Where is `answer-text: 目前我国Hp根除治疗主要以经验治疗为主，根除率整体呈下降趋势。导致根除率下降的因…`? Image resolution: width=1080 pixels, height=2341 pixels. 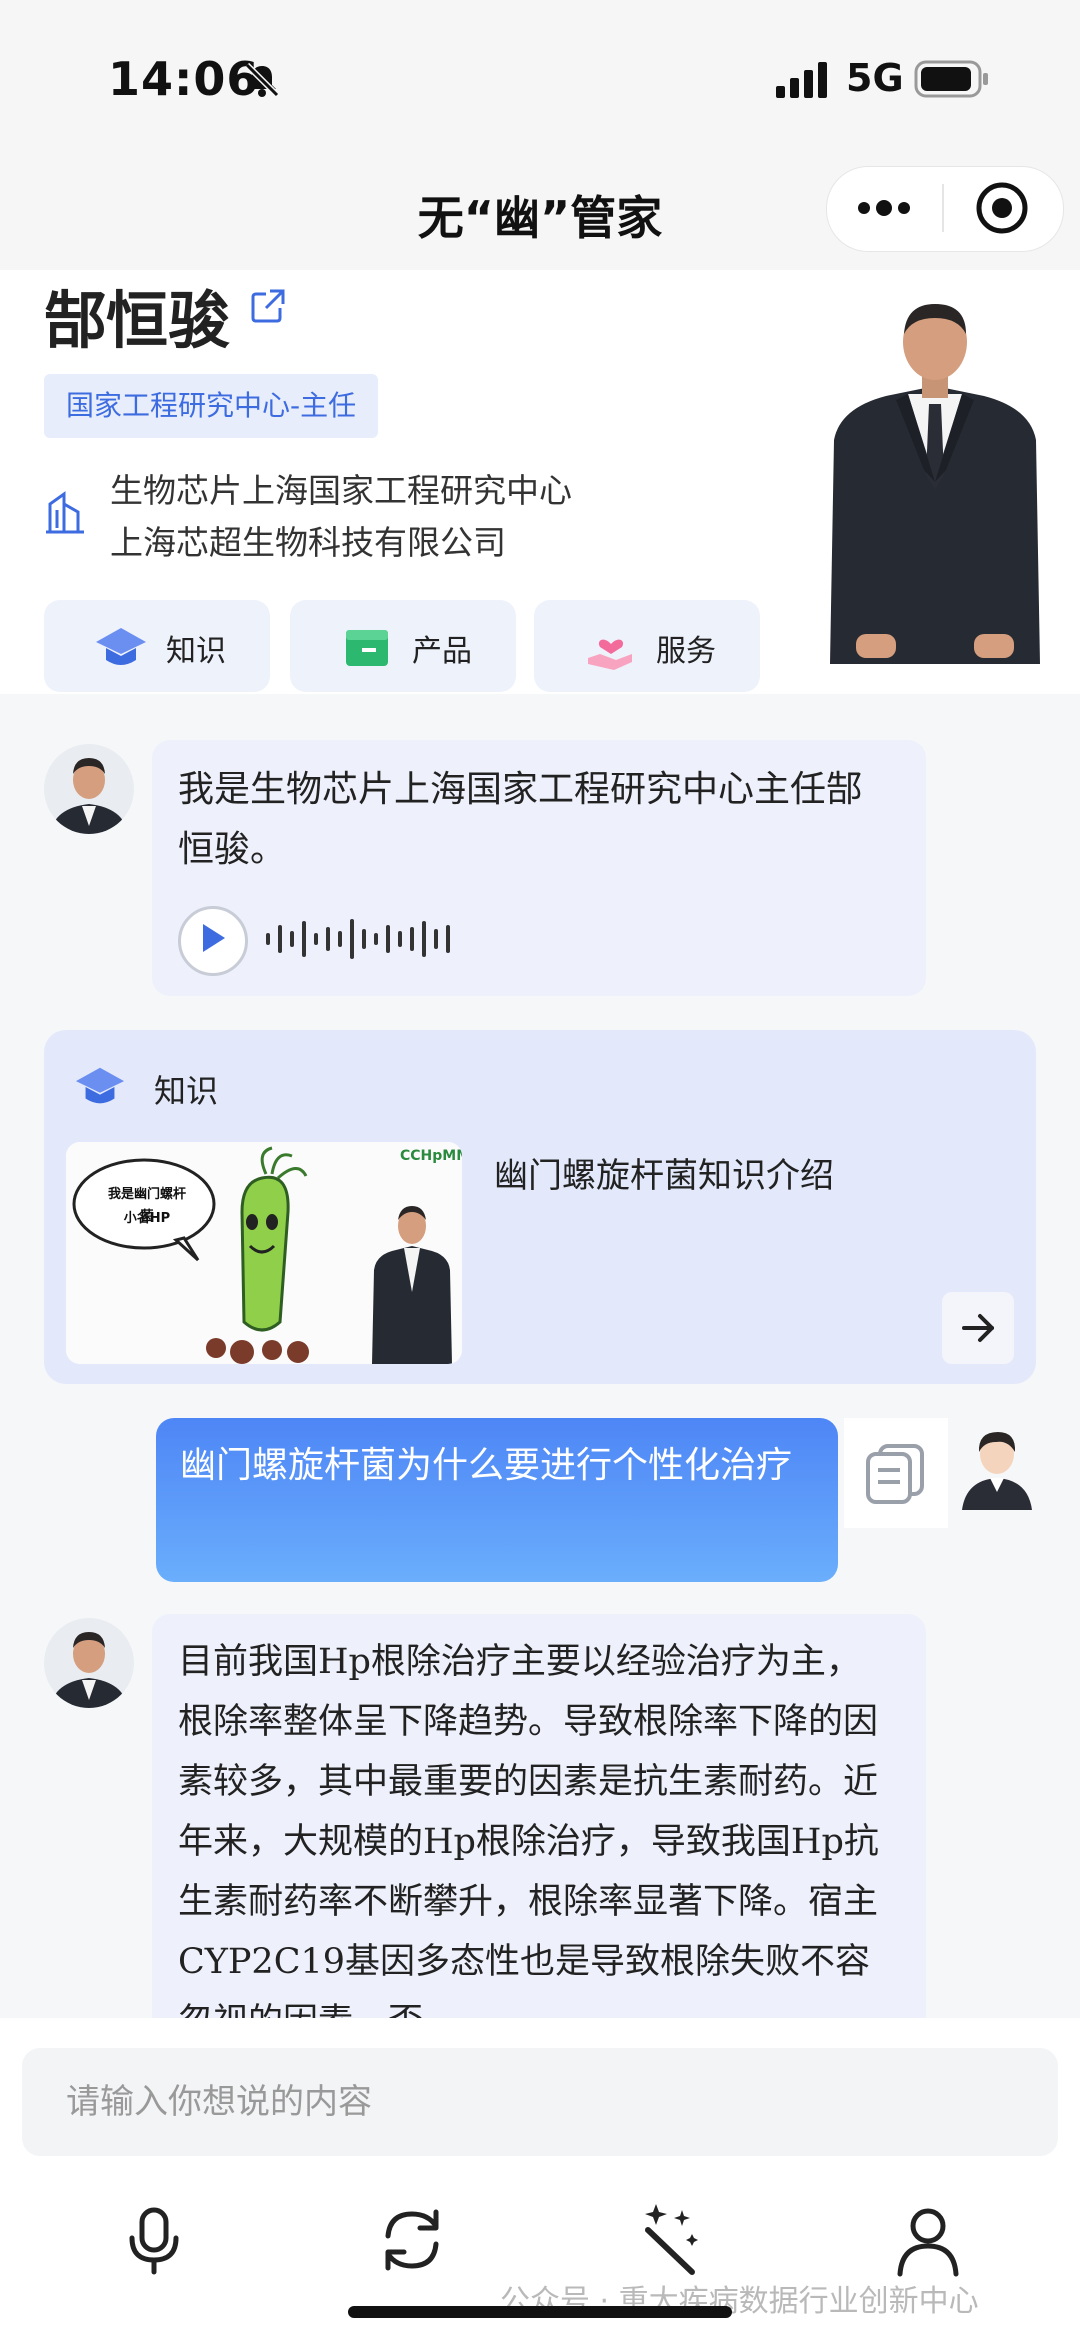 answer-text: 目前我国Hp根除治疗主要以经验治疗为主，根除率整体呈下降趋势。导致根除率下降的因… is located at coordinates (528, 1833).